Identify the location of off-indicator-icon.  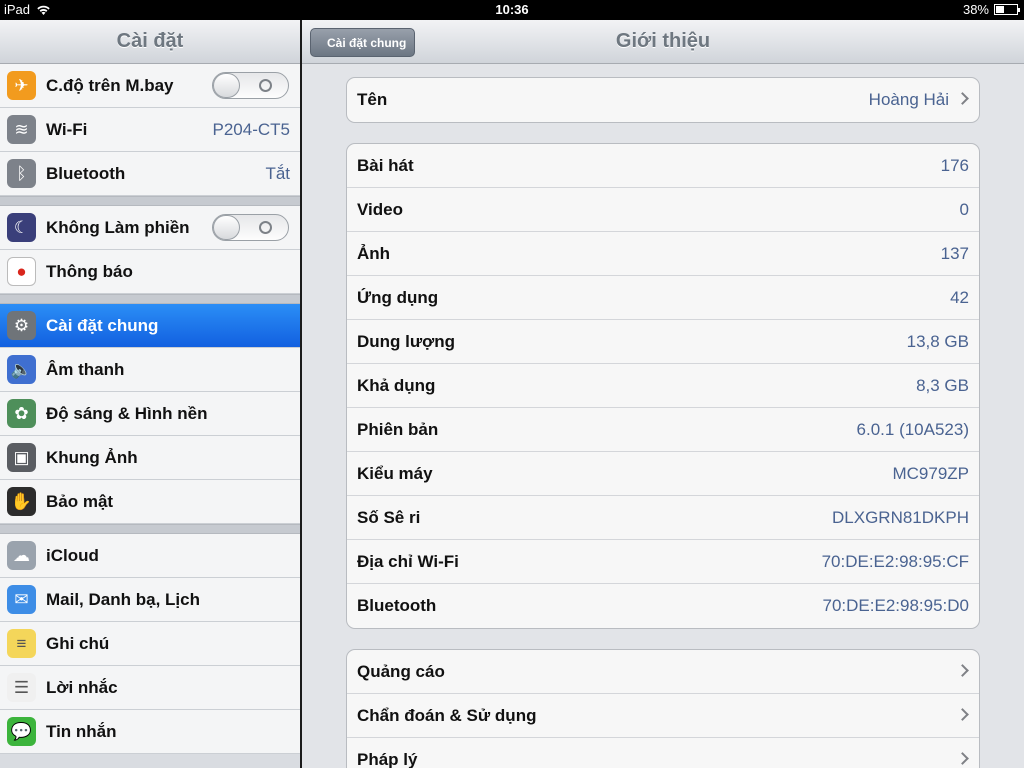
(265, 227).